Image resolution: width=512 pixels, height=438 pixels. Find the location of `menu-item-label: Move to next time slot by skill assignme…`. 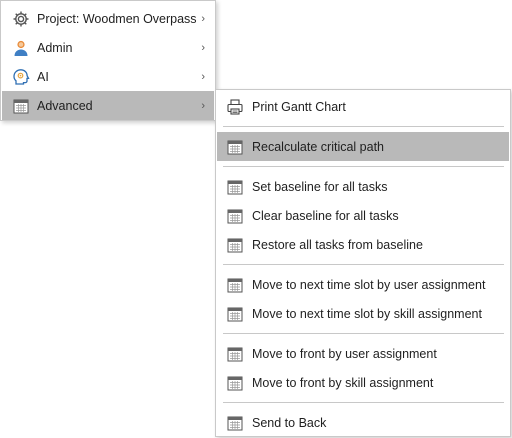

menu-item-label: Move to next time slot by skill assignme… is located at coordinates (367, 313).